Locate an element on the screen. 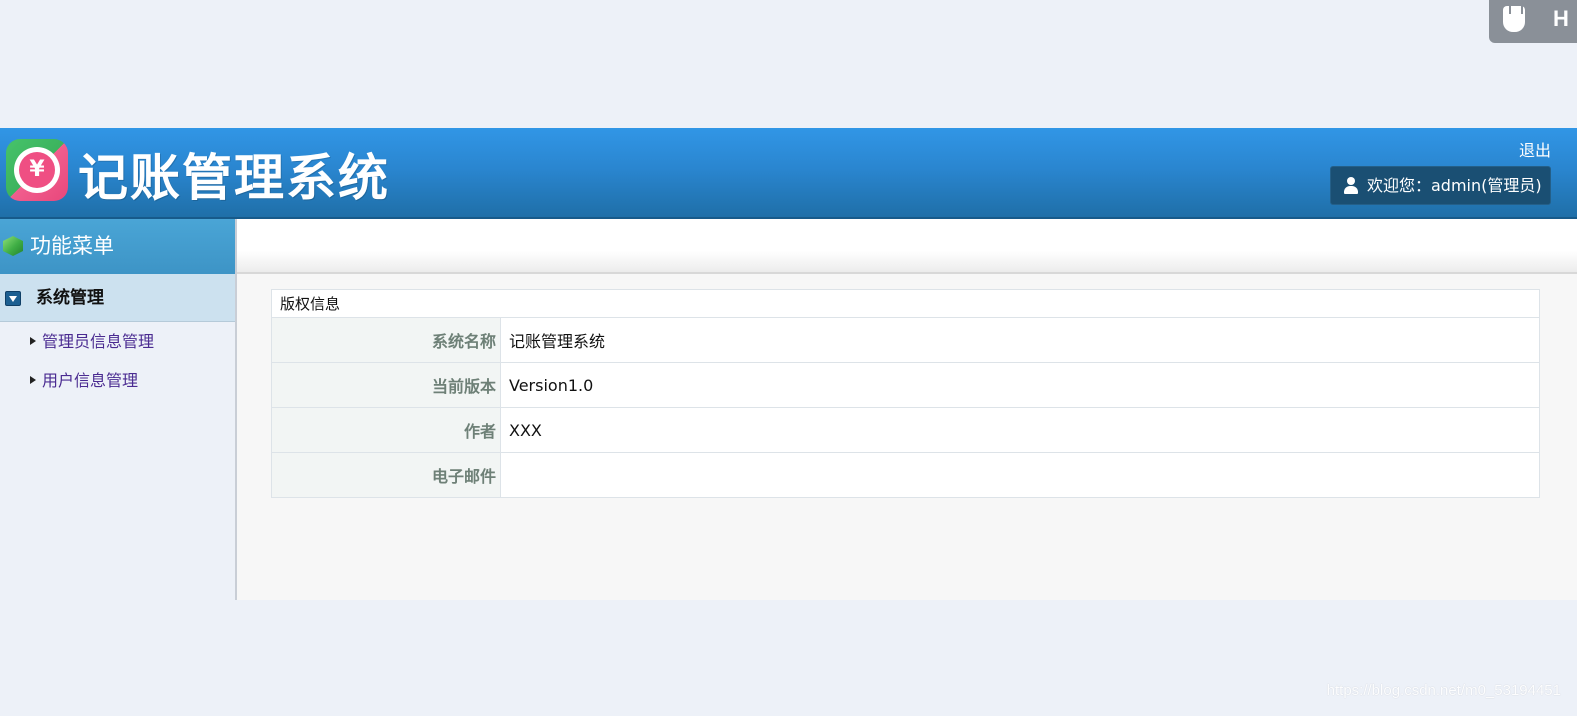  sidebar-item-user-info: 用户信息管理 is located at coordinates (117, 380).